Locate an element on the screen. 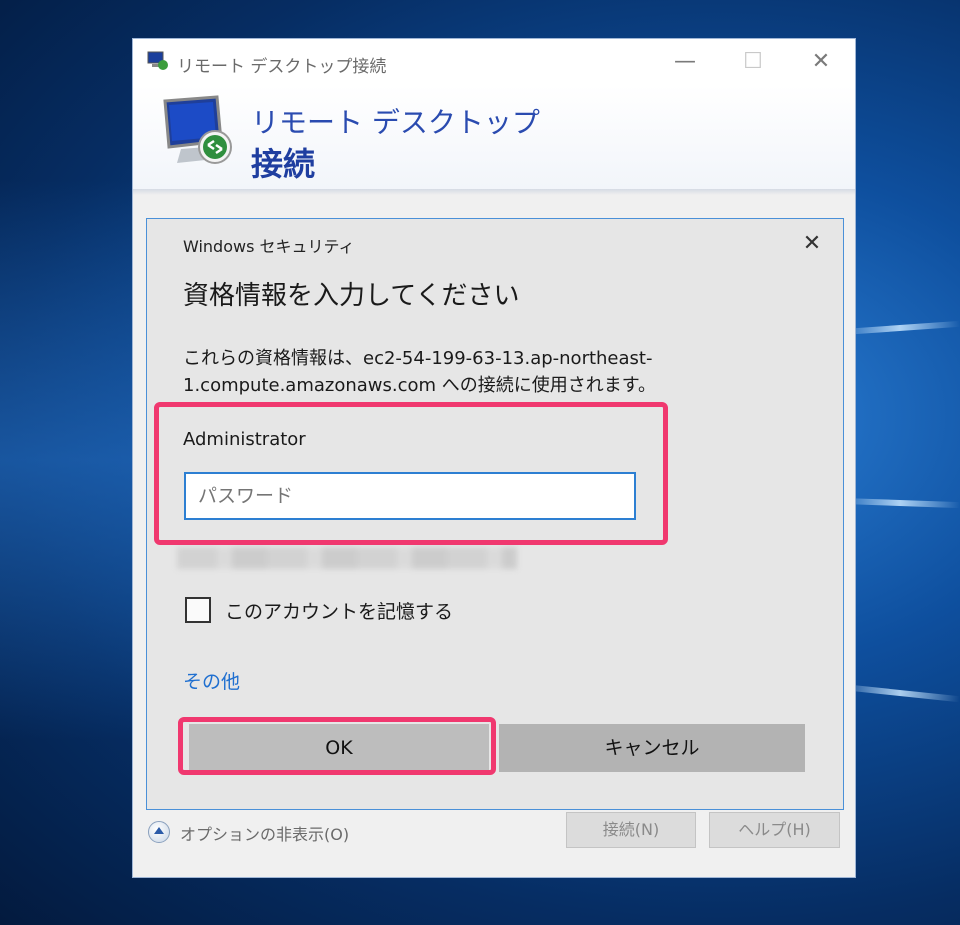 The width and height of the screenshot is (960, 925). desktop-glow is located at coordinates (70, 460).